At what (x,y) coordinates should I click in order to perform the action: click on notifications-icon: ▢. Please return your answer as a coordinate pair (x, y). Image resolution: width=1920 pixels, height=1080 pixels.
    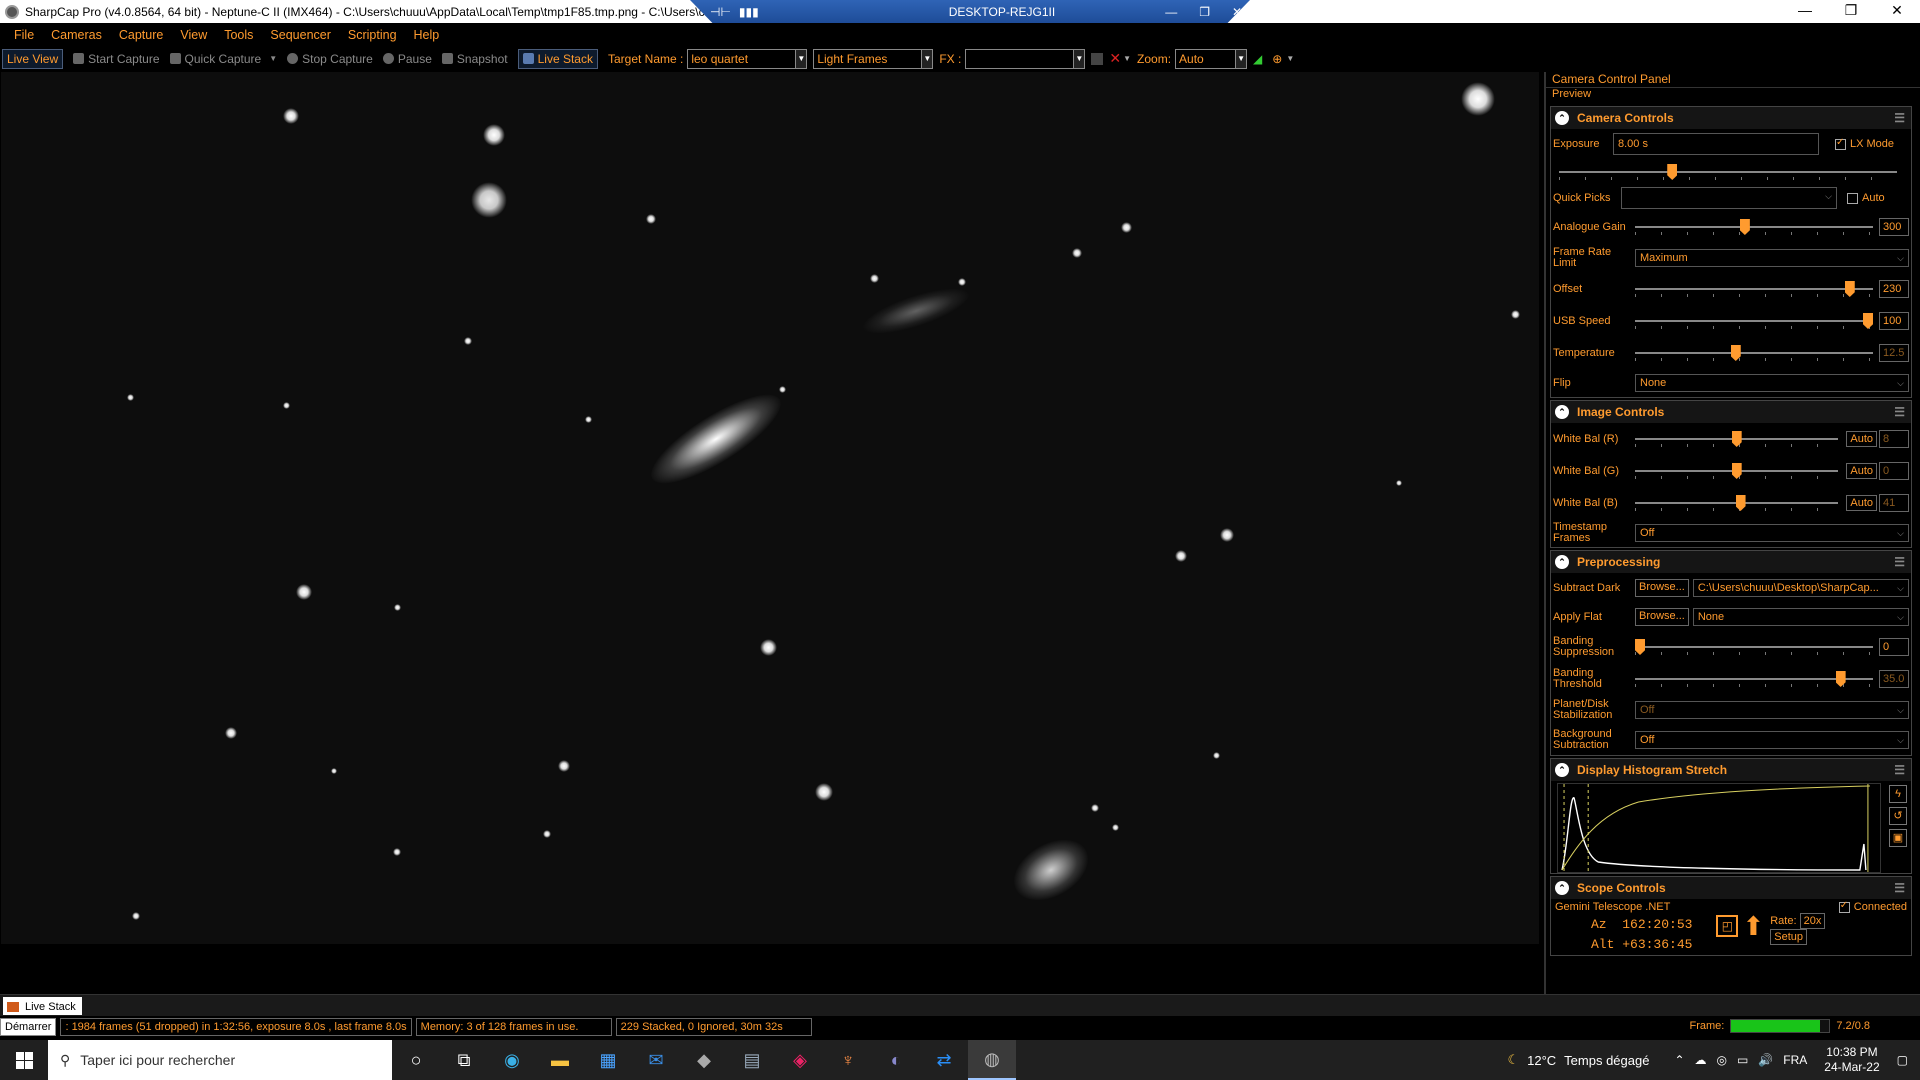
    Looking at the image, I should click on (1902, 1060).